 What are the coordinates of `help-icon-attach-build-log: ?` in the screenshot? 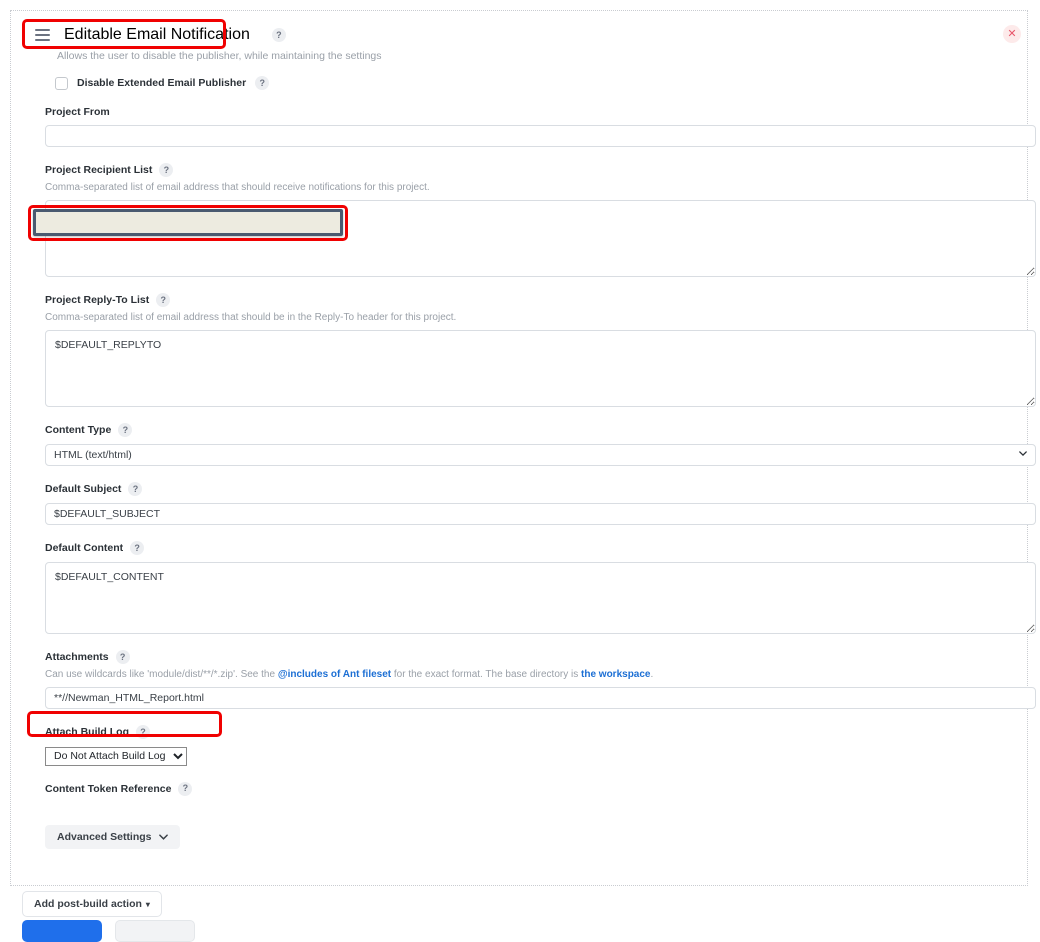 It's located at (143, 732).